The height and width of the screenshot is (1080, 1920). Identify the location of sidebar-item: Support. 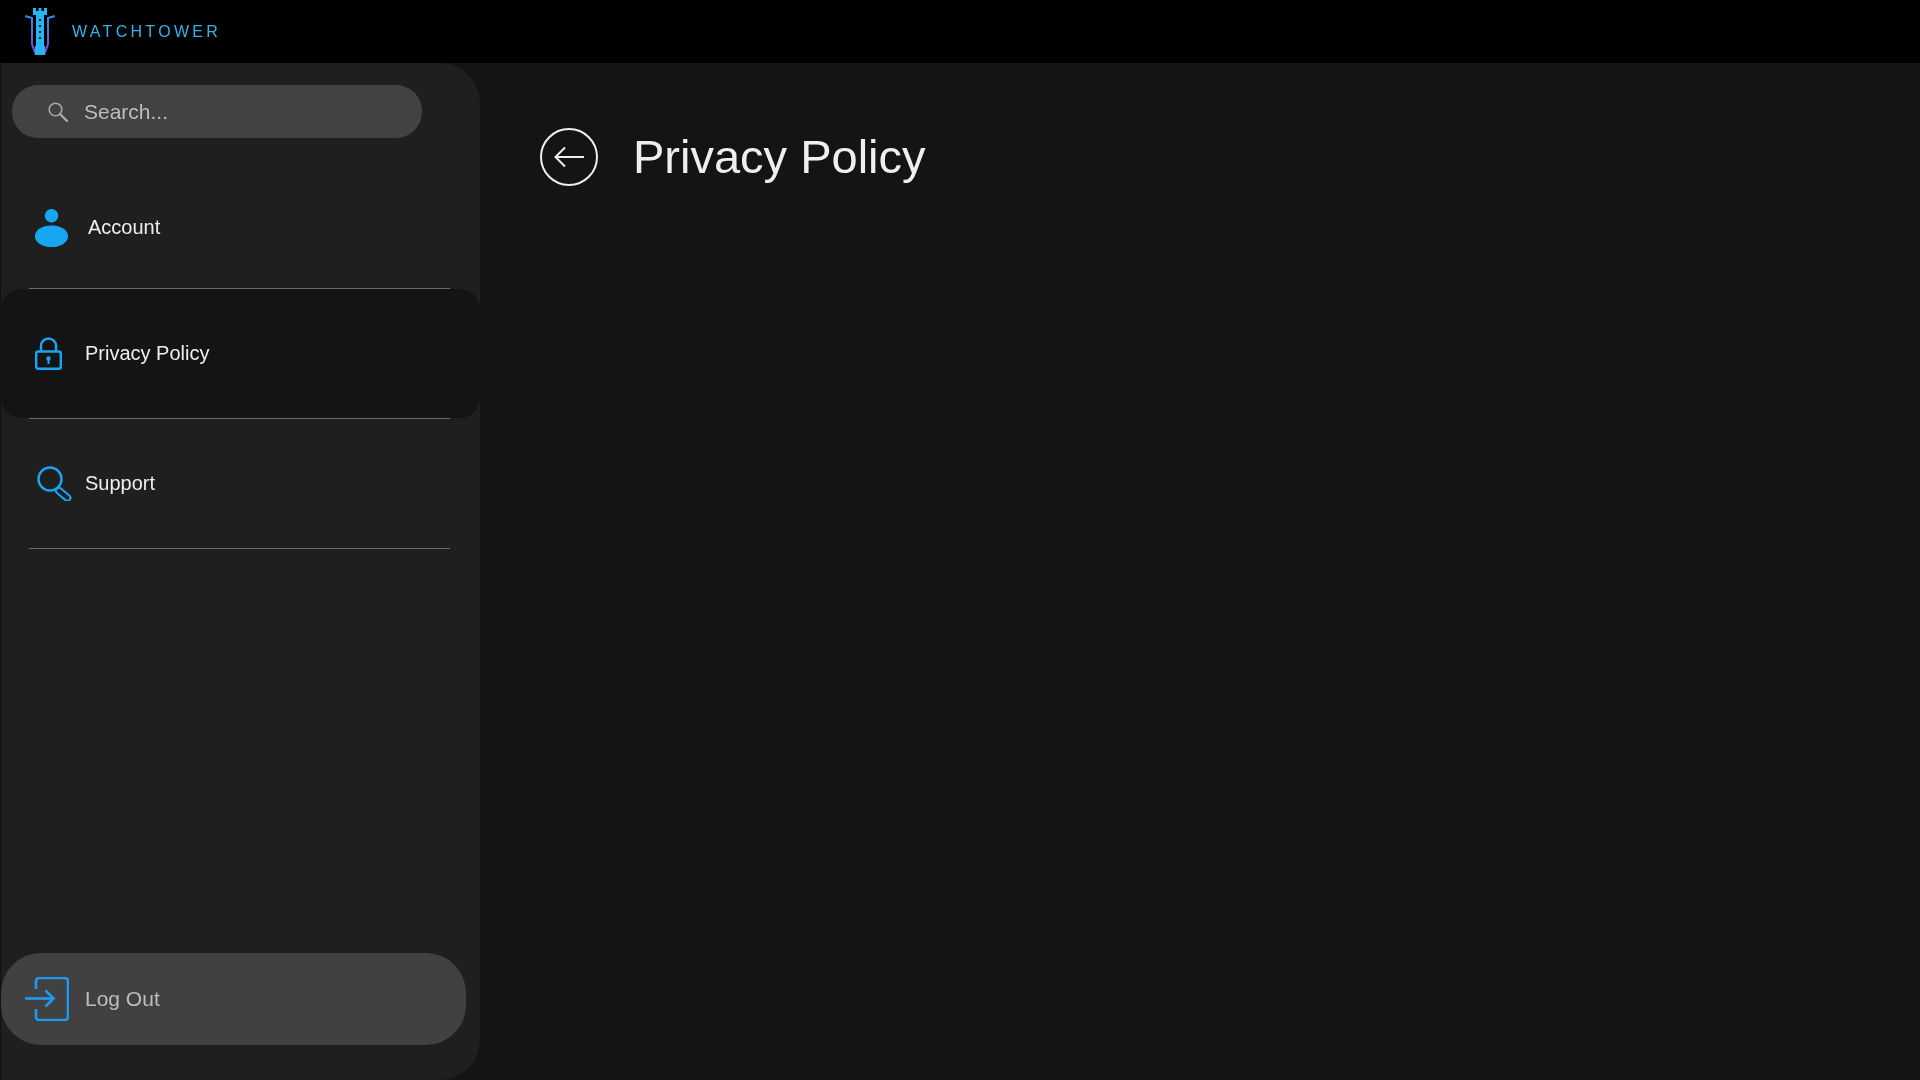
(240, 483).